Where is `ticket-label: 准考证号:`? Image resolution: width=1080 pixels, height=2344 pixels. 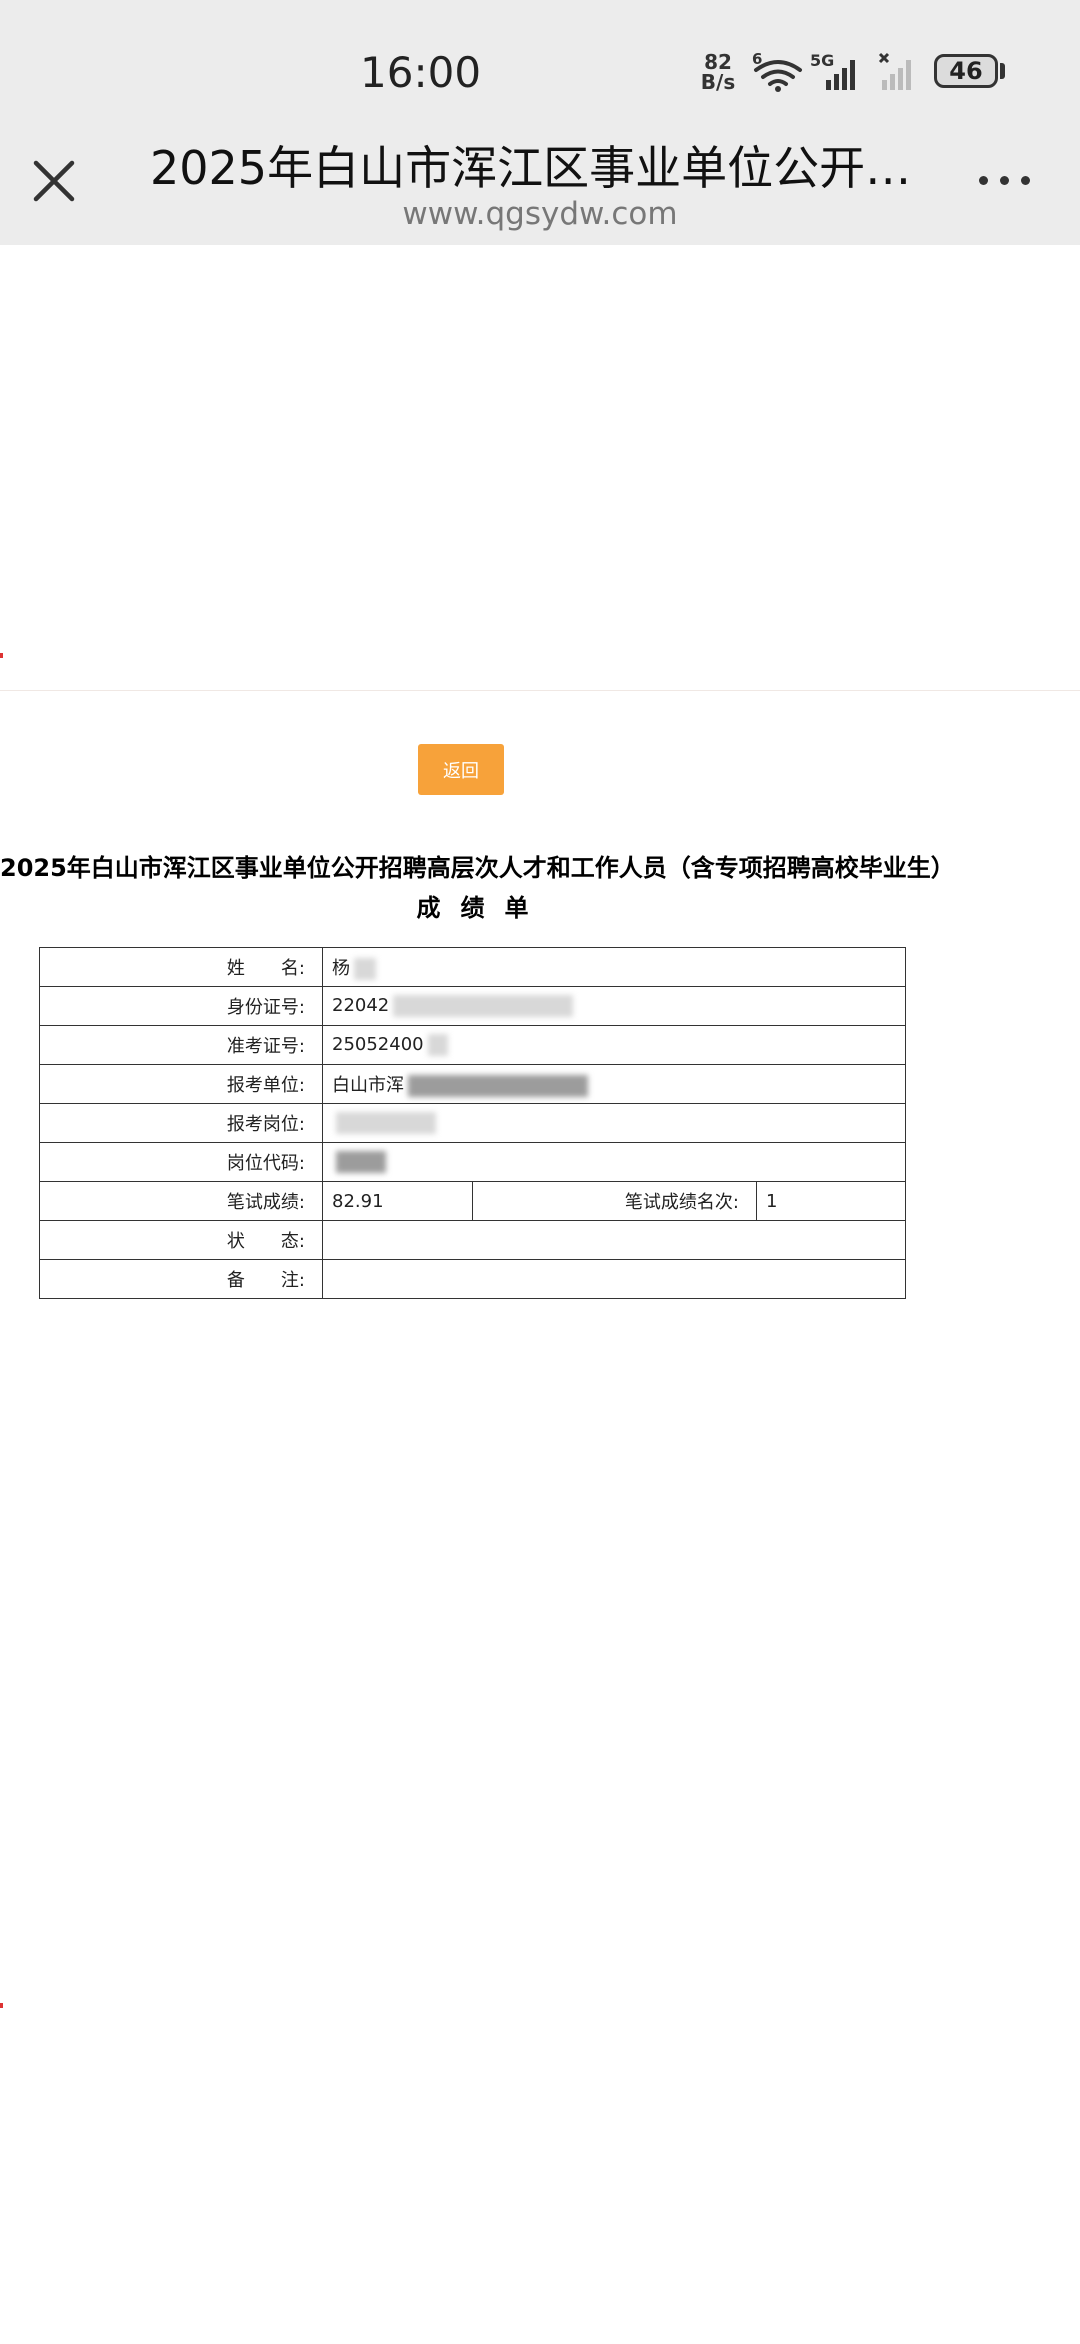
ticket-label: 准考证号: is located at coordinates (181, 1045).